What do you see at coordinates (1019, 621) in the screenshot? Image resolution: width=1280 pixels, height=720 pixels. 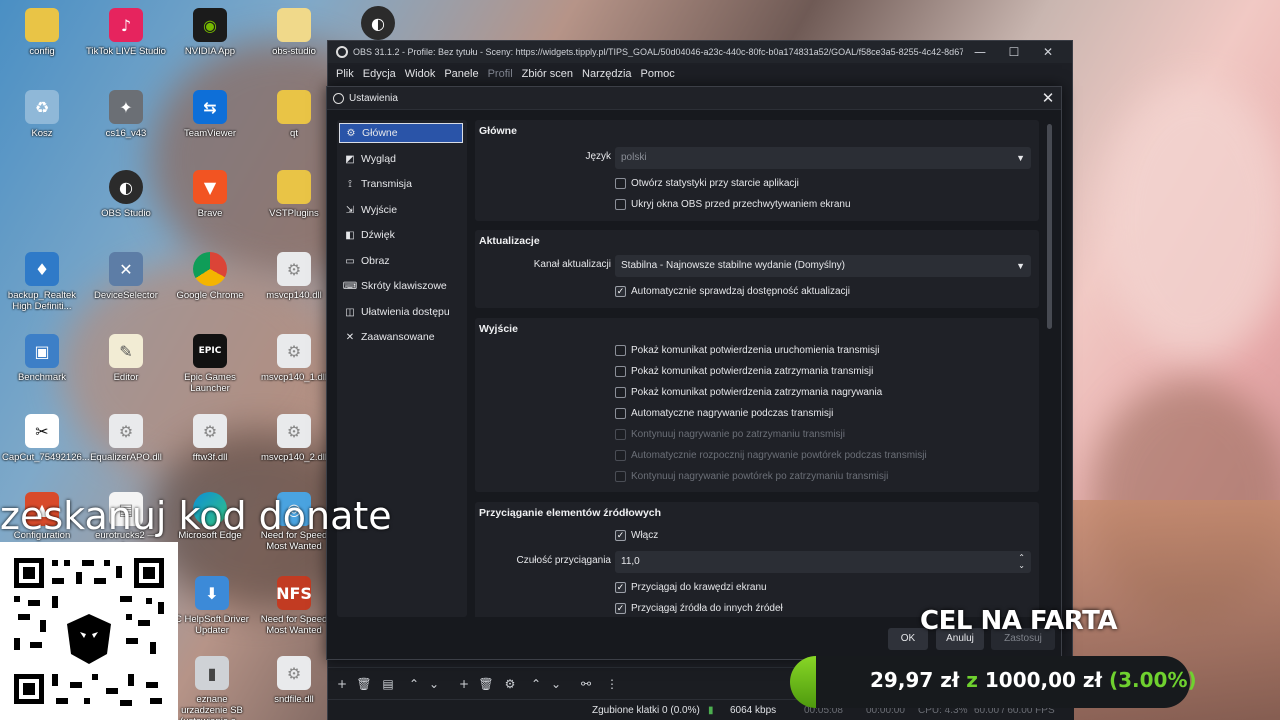 I see `goal-title: CEL NA FARTA` at bounding box center [1019, 621].